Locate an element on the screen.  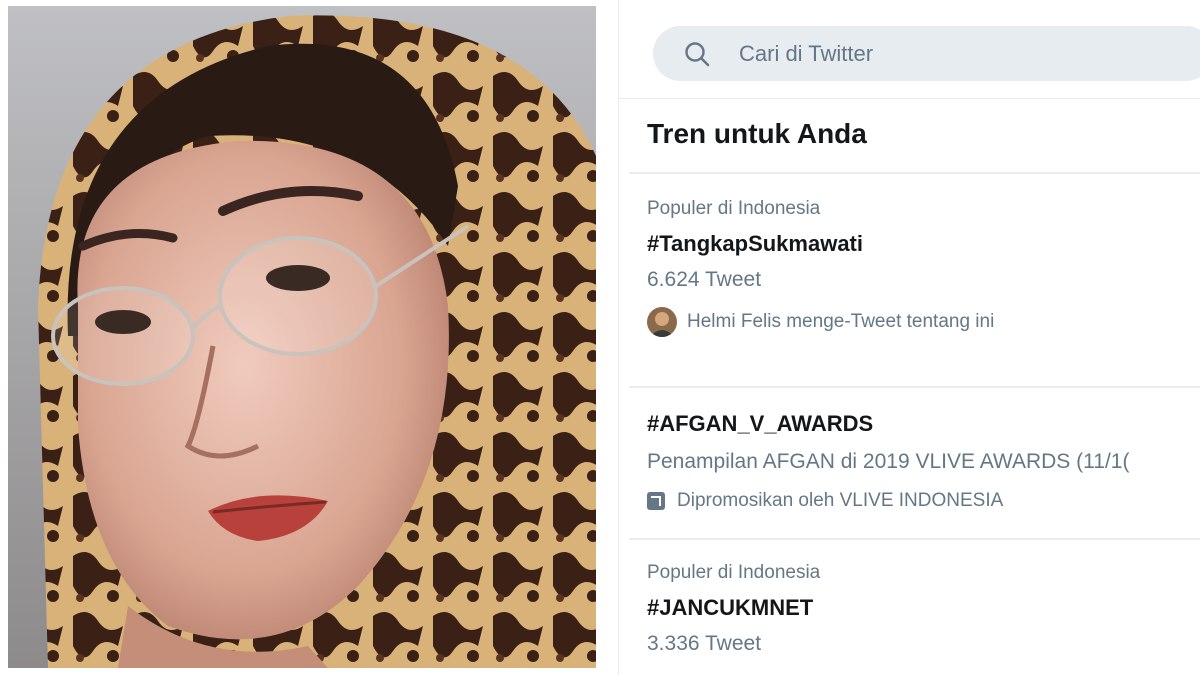
trend-hashtag: #JANCUKMNET is located at coordinates (730, 608).